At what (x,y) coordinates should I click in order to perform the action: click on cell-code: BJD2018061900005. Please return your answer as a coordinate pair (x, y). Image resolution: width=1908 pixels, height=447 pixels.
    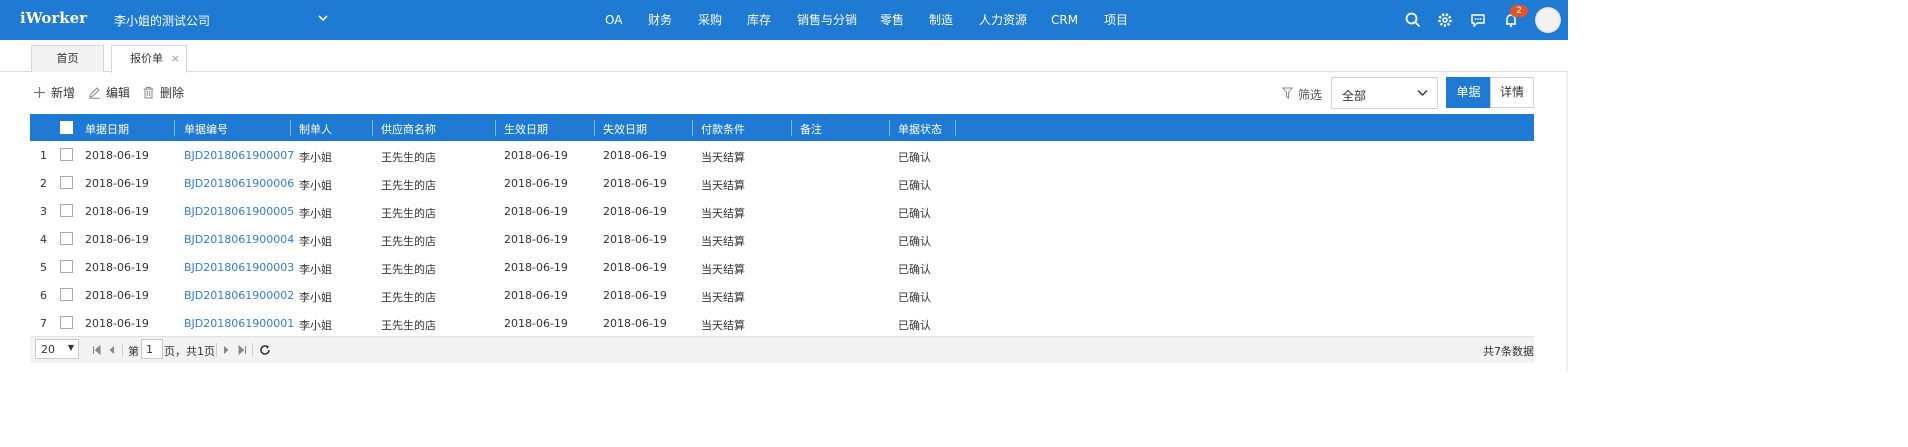
    Looking at the image, I should click on (239, 211).